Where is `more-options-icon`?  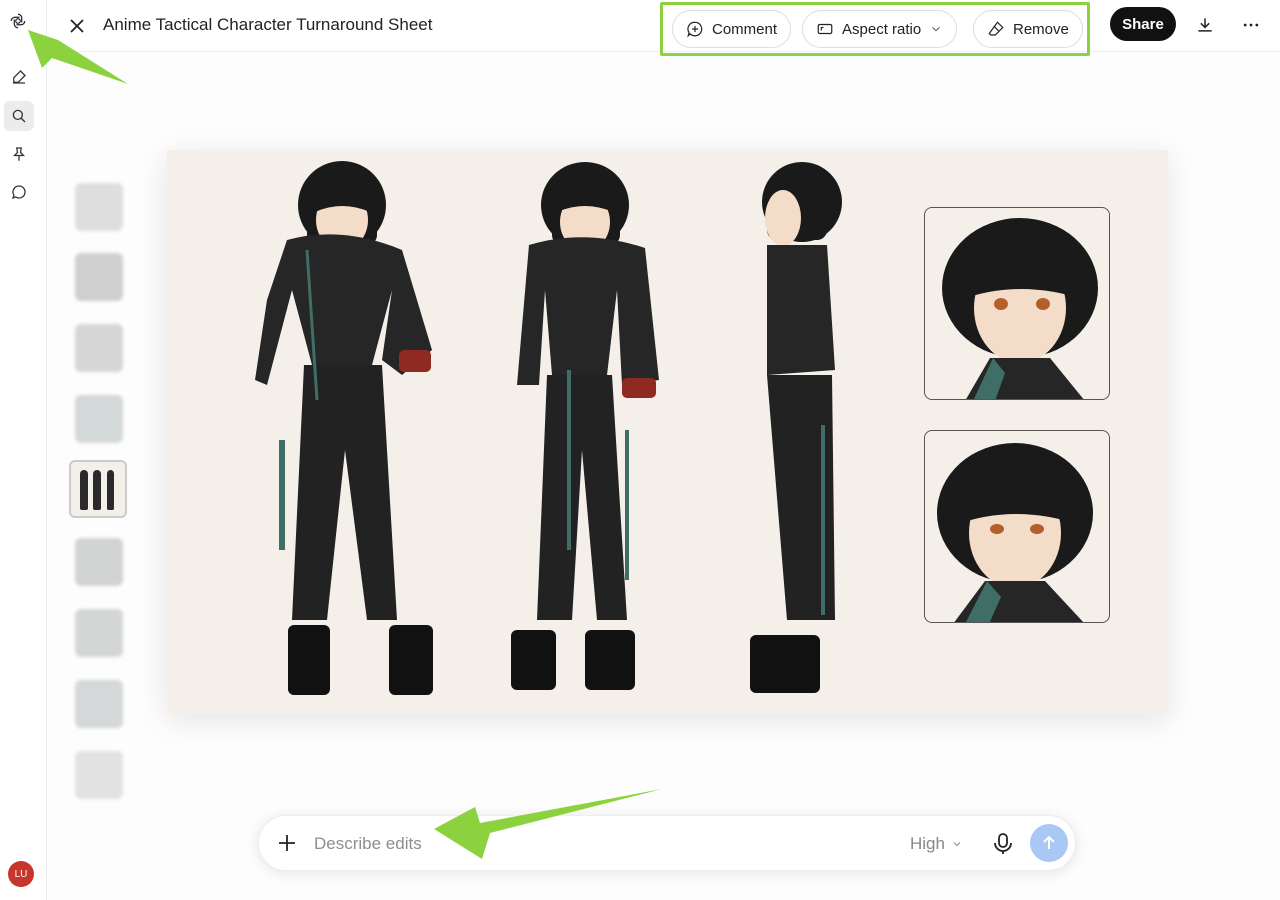 more-options-icon is located at coordinates (1251, 25).